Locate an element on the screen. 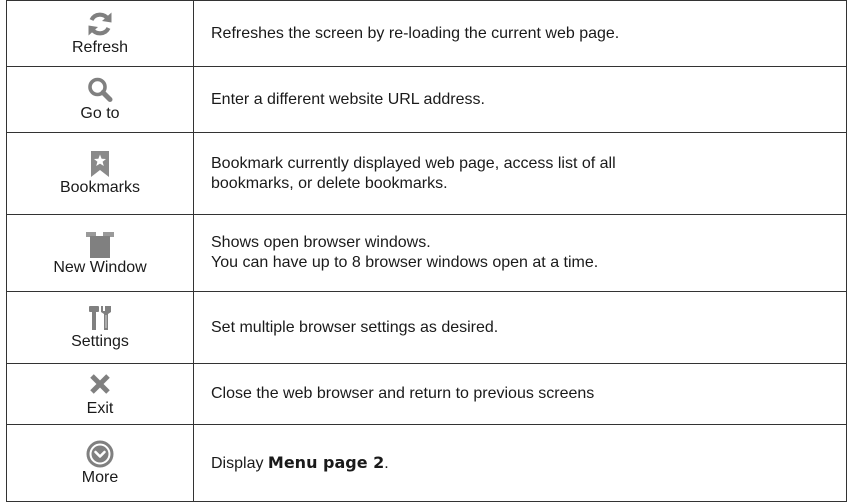  icon-cell: Exit is located at coordinates (100, 394).